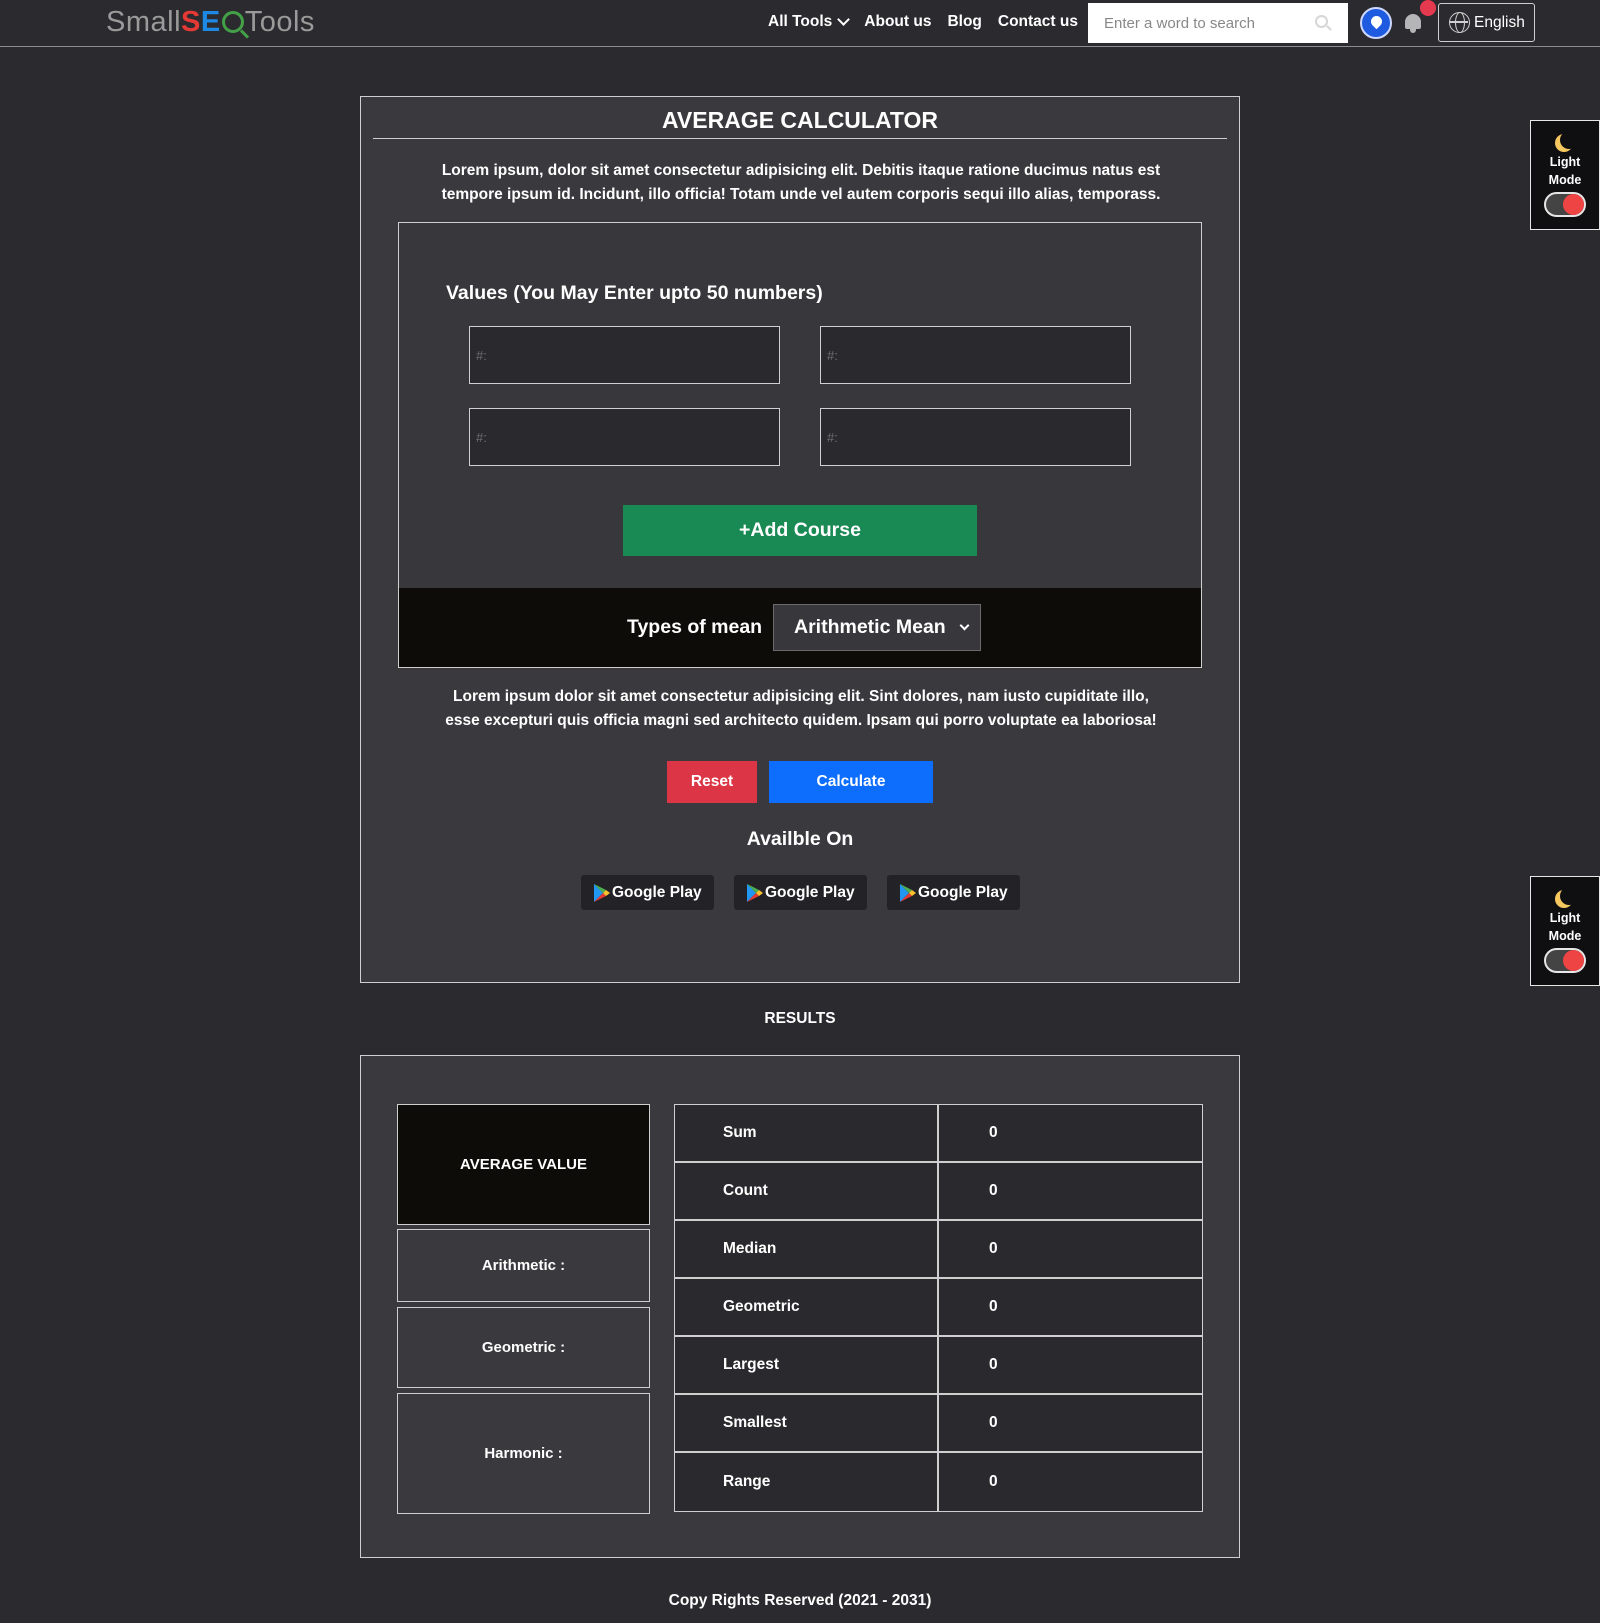 This screenshot has width=1600, height=1623. Describe the element at coordinates (807, 1191) in the screenshot. I see `stat-label: Count` at that location.